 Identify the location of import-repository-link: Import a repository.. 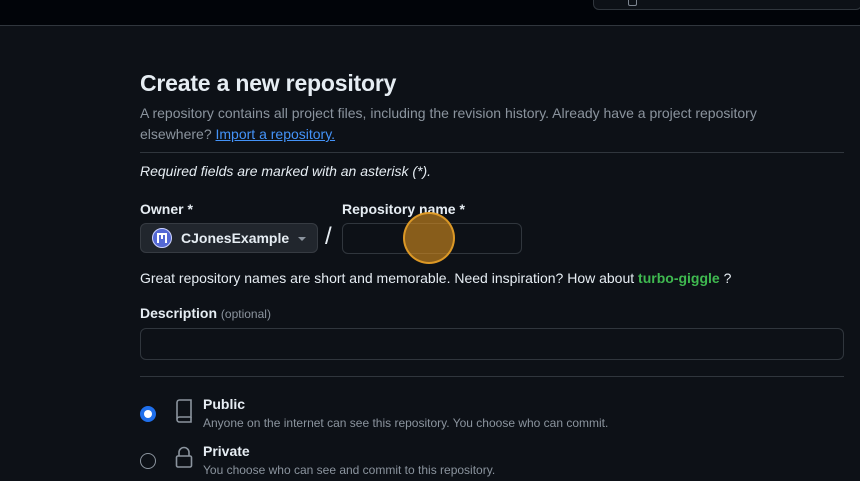
(276, 134).